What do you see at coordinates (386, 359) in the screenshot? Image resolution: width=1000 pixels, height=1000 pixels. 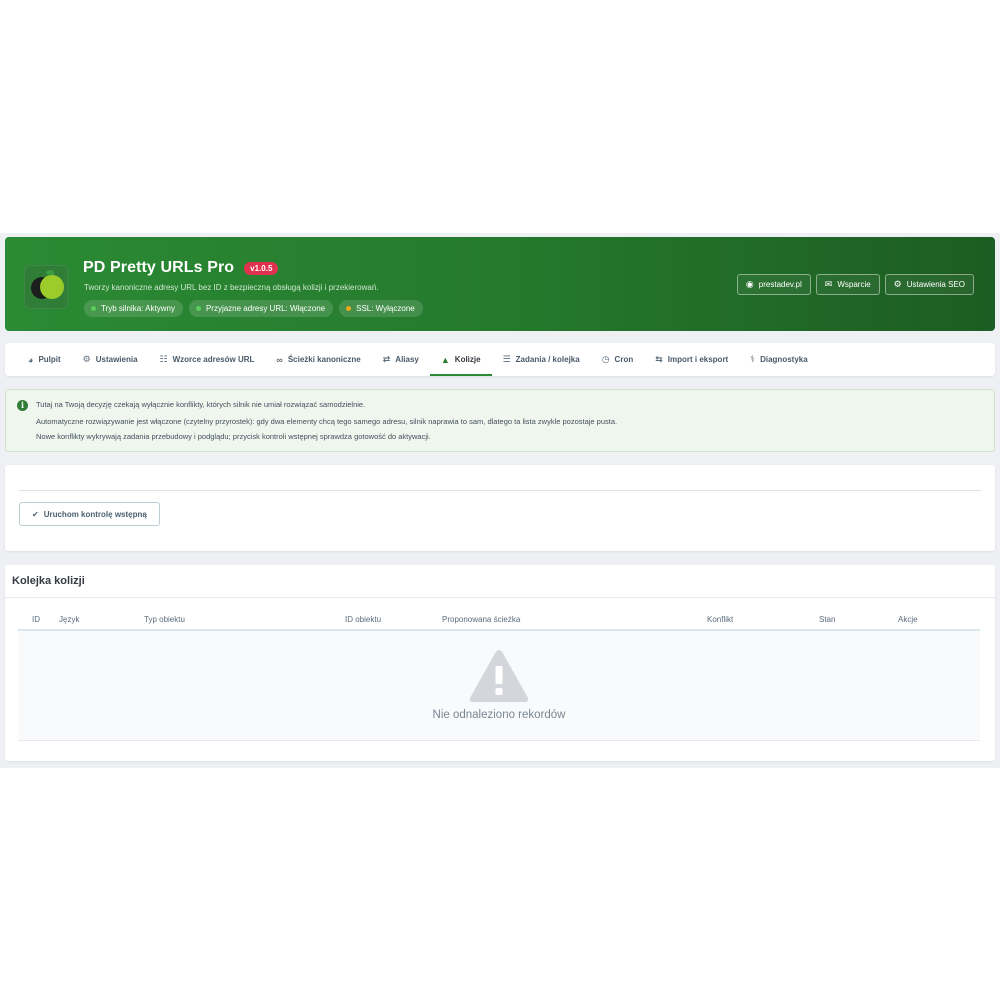 I see `random-icon: ⇄` at bounding box center [386, 359].